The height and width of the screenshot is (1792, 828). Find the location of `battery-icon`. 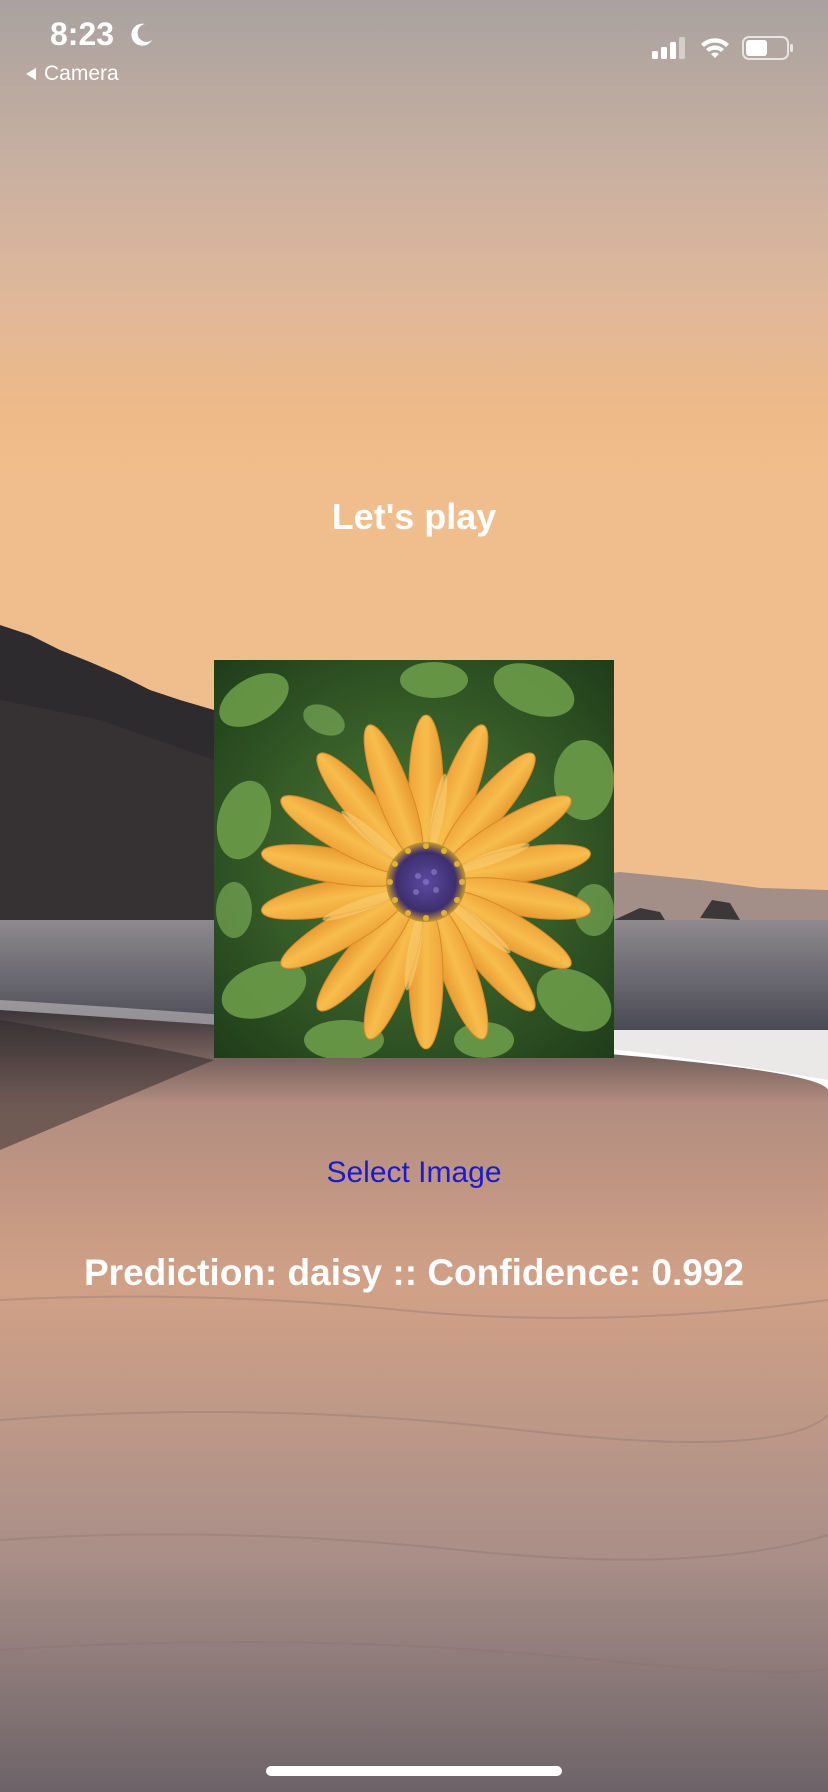

battery-icon is located at coordinates (767, 48).